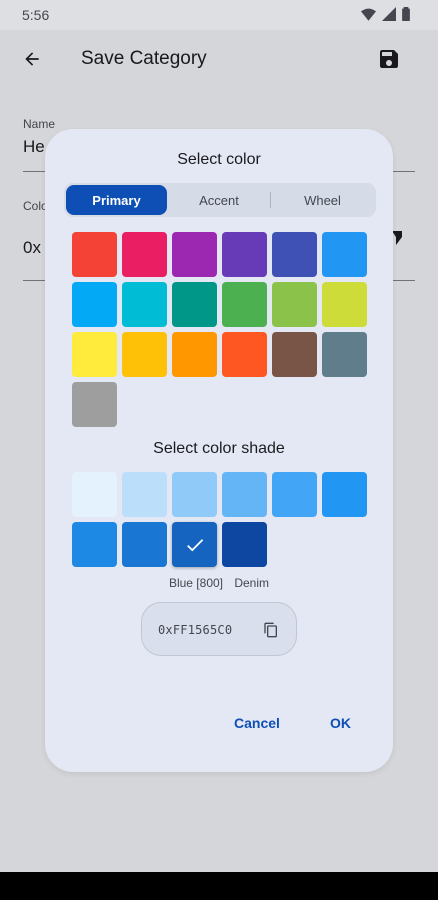  Describe the element at coordinates (36, 15) in the screenshot. I see `status-time: 5:56` at that location.